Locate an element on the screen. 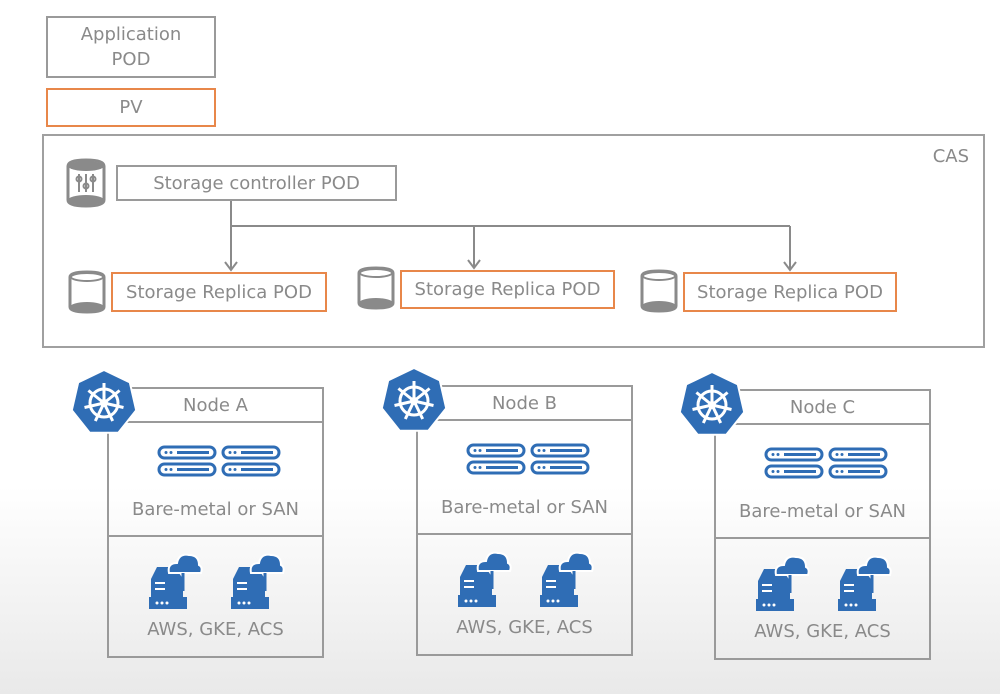  node-a: Node A Bare-metal or SAN AWS, GKE, ACS is located at coordinates (215, 522).